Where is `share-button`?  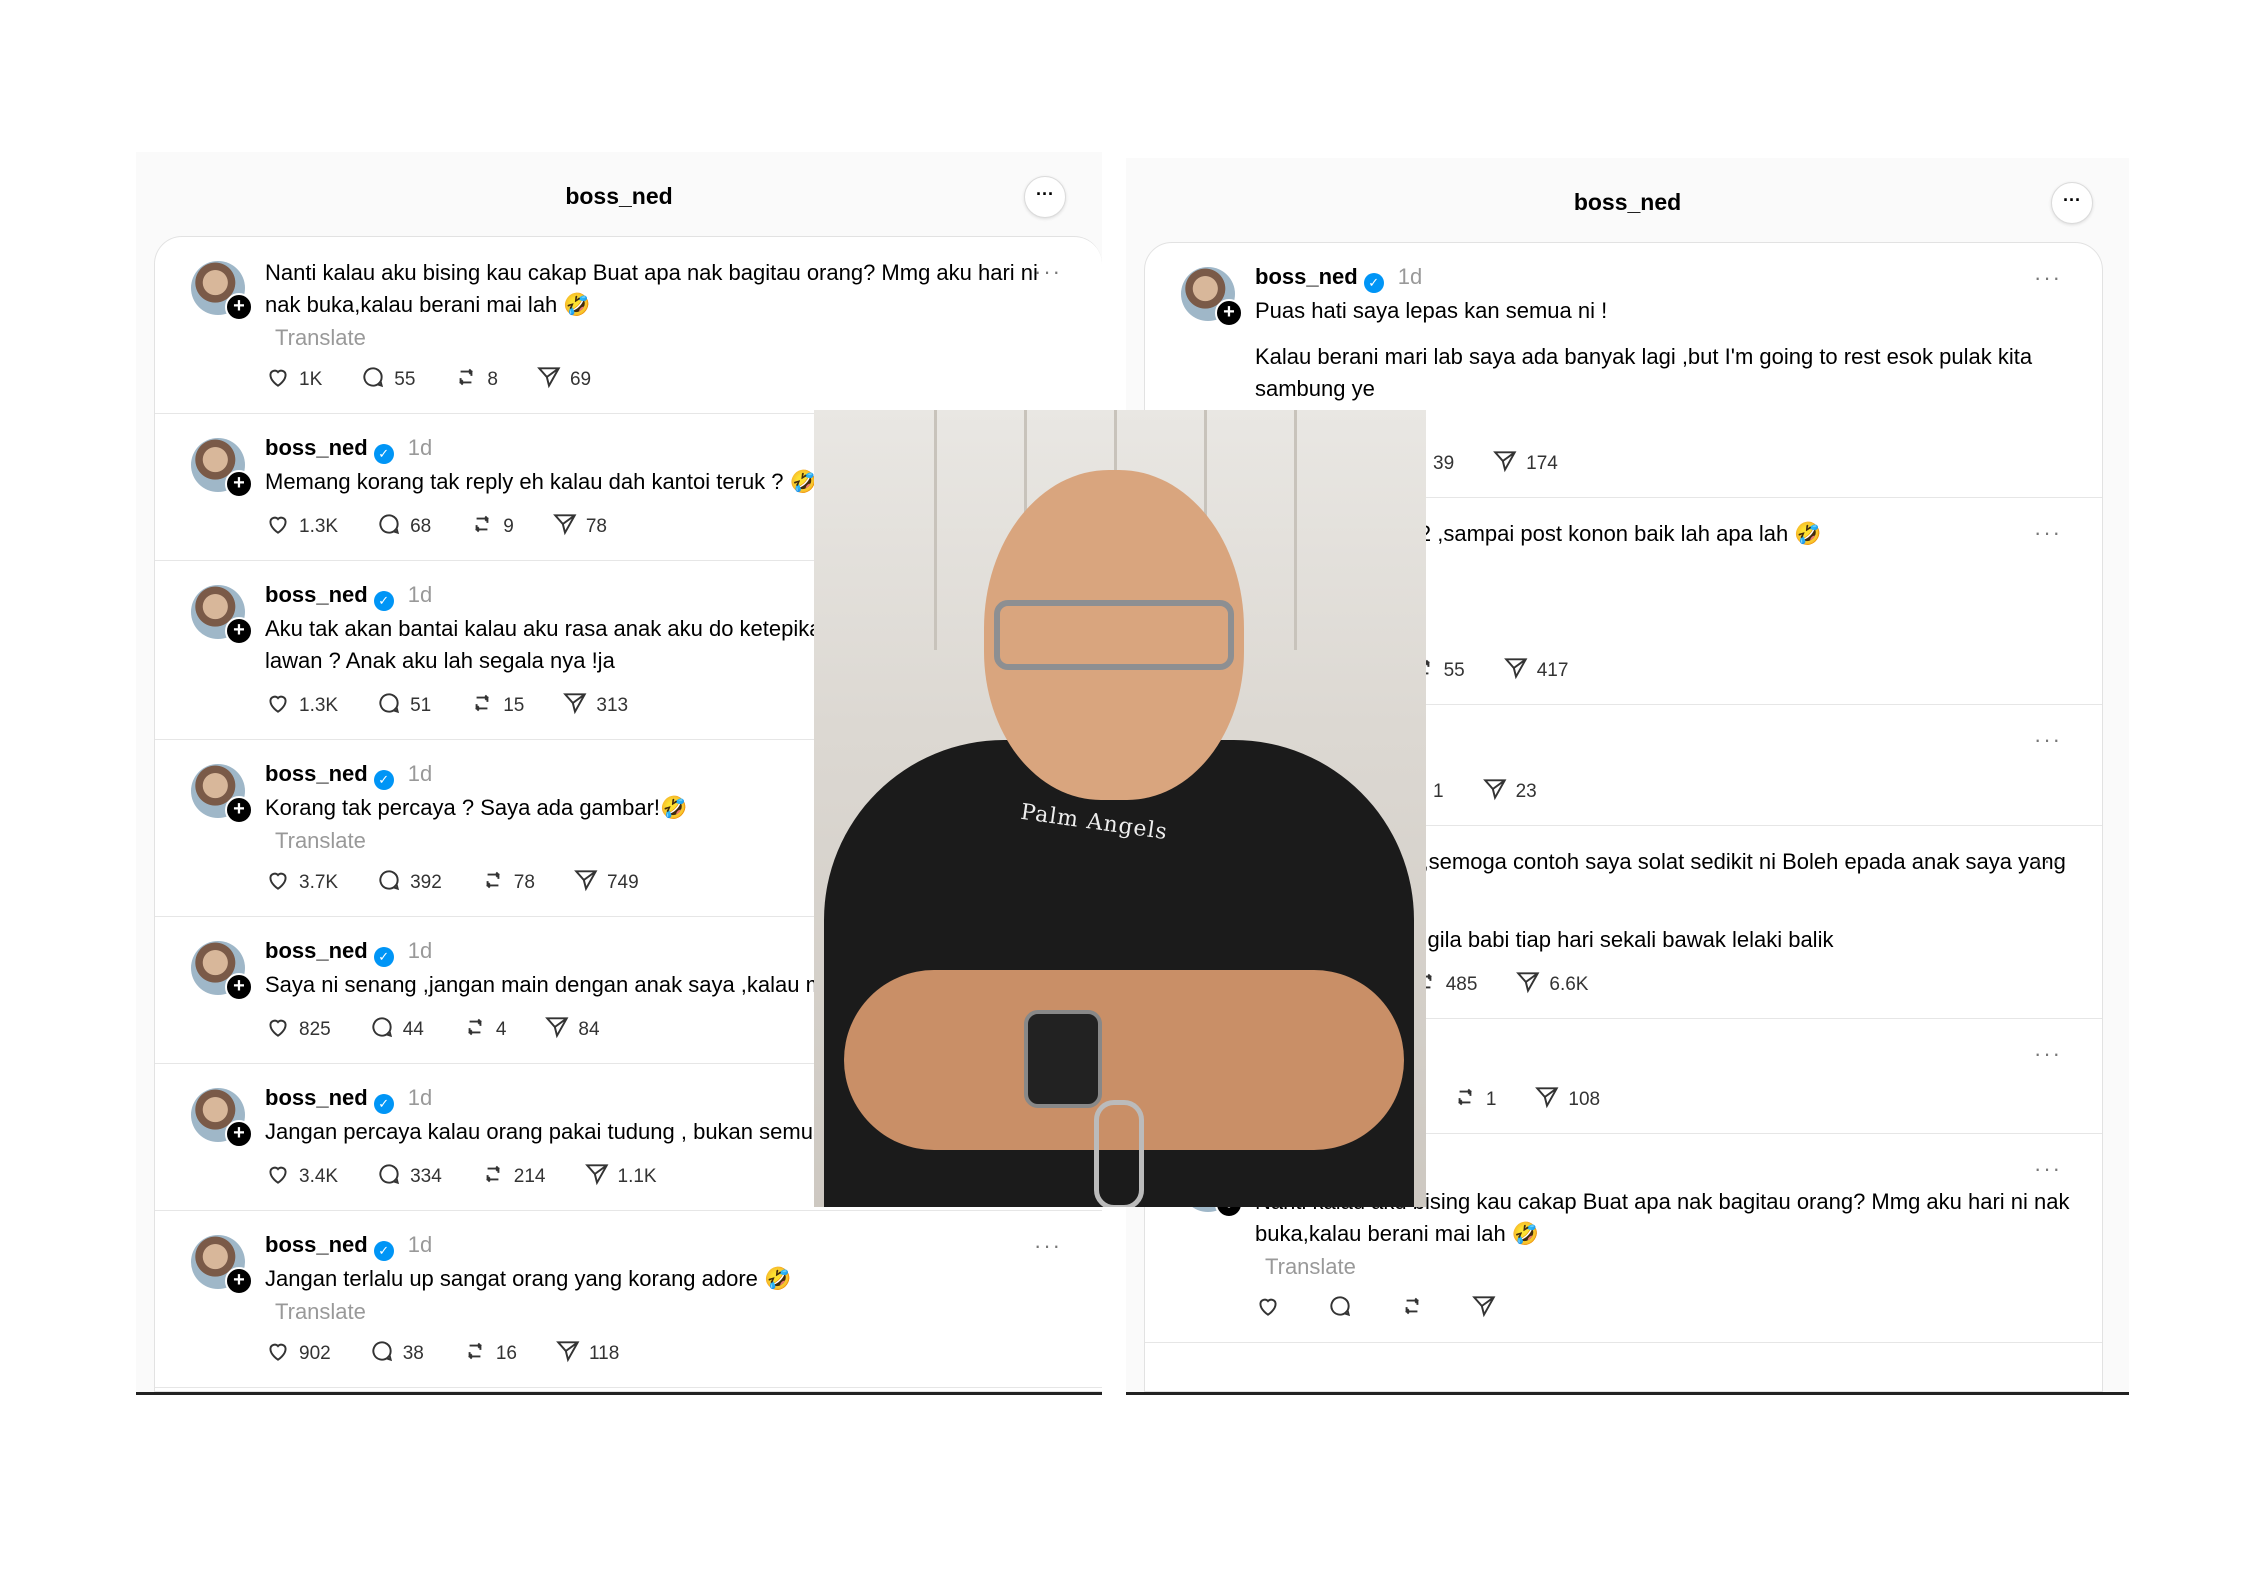 share-button is located at coordinates (1488, 1309).